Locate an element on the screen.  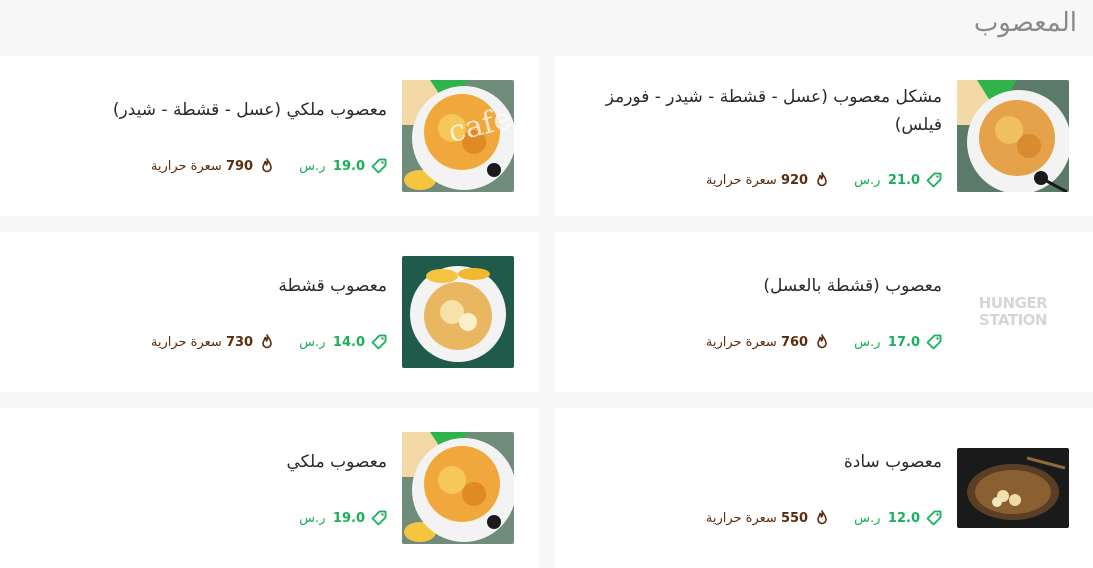
menu-item-card: معصوب سادة 12.0 ر.س 550 سعرة حرارية is located at coordinates (824, 488).